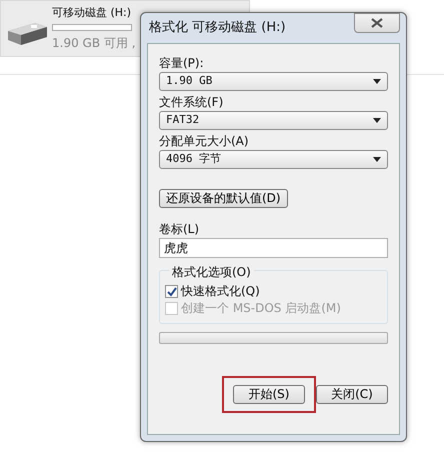 The width and height of the screenshot is (444, 456). I want to click on close-icon, so click(377, 23).